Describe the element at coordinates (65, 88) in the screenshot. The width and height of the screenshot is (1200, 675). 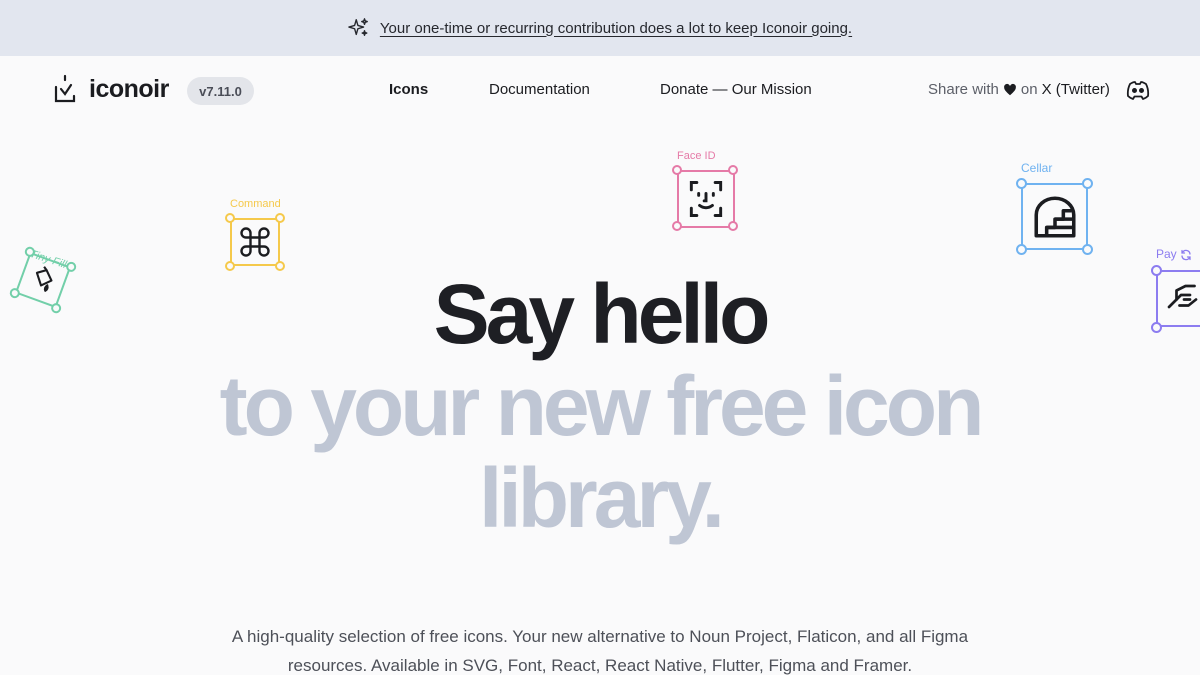
I see `iconoir-logo-icon` at that location.